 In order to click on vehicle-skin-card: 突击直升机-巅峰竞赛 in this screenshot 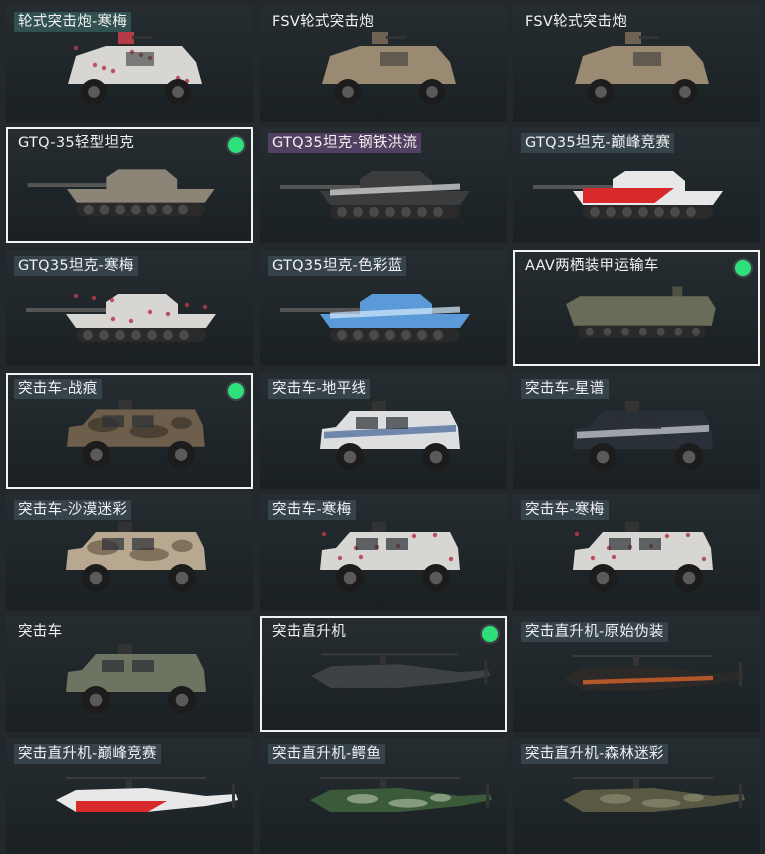, I will do `click(129, 796)`.